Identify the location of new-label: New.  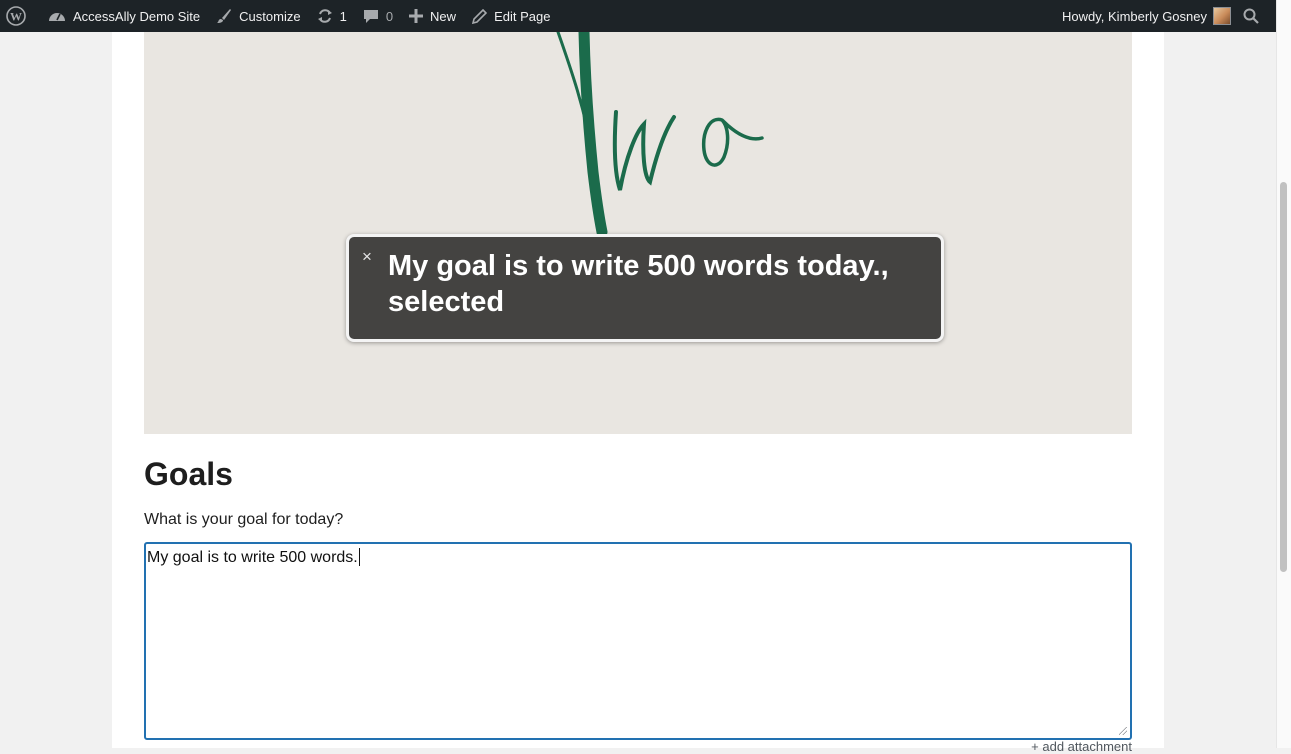
(443, 16).